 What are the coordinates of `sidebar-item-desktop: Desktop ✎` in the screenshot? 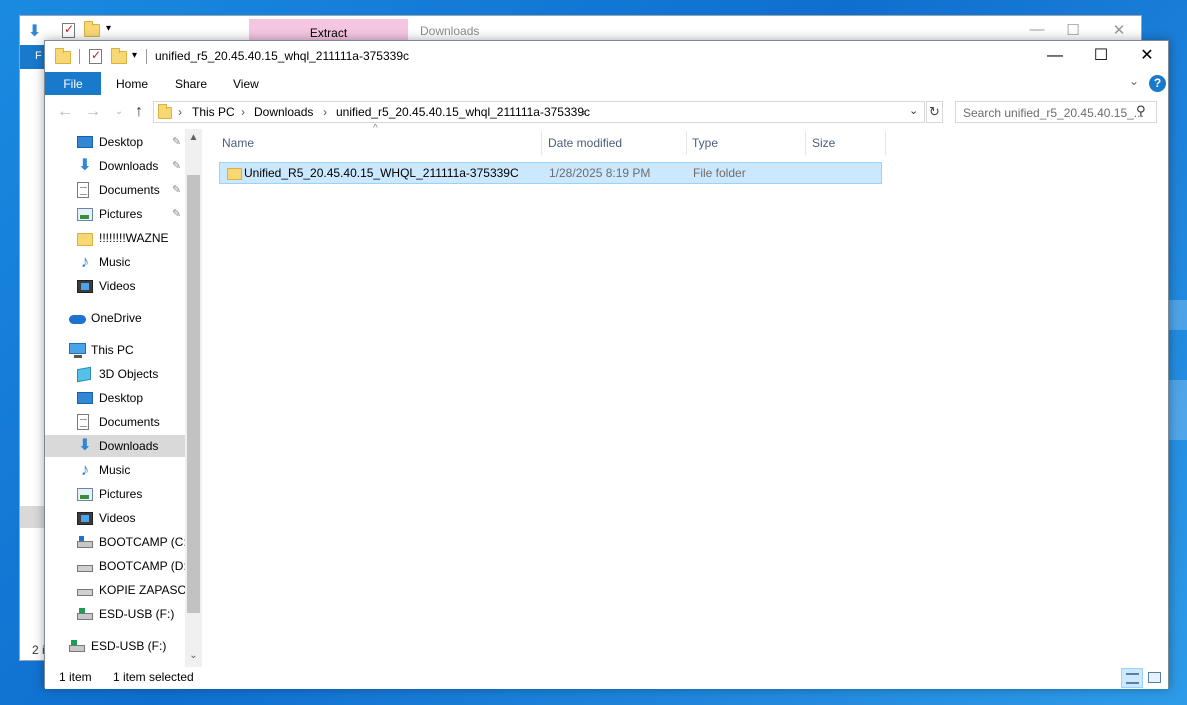 It's located at (115, 142).